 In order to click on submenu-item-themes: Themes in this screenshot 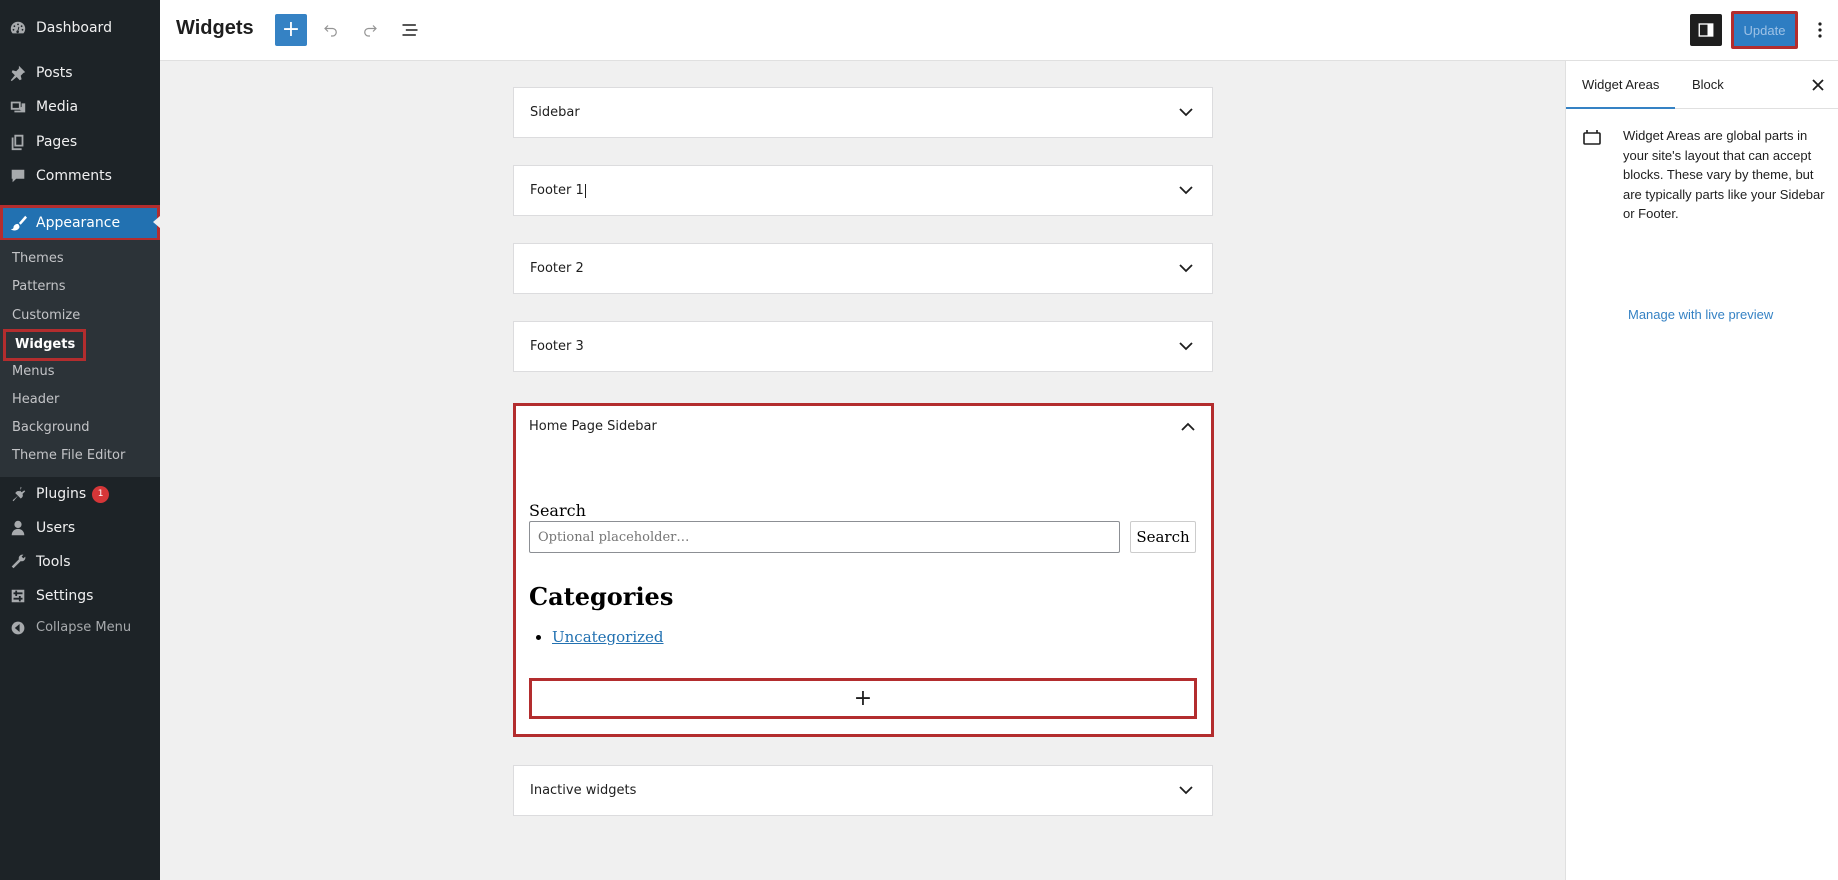, I will do `click(38, 259)`.